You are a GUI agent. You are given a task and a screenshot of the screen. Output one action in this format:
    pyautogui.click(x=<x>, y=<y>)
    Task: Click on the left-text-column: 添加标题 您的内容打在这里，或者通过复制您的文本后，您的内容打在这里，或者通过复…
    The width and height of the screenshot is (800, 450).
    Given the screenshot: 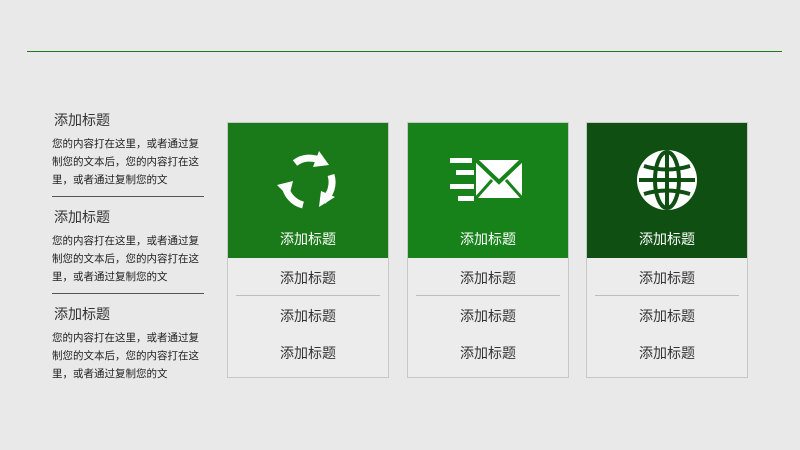 What is the action you would take?
    pyautogui.click(x=128, y=245)
    